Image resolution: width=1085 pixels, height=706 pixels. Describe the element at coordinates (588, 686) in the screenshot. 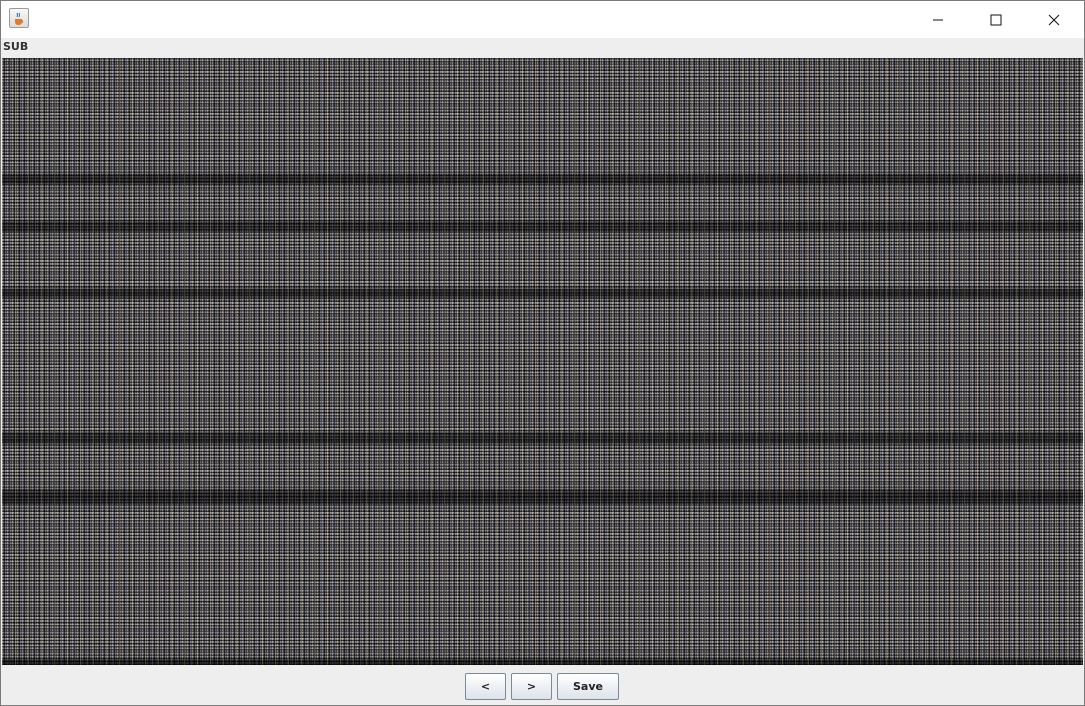

I see `save-button: Save` at that location.